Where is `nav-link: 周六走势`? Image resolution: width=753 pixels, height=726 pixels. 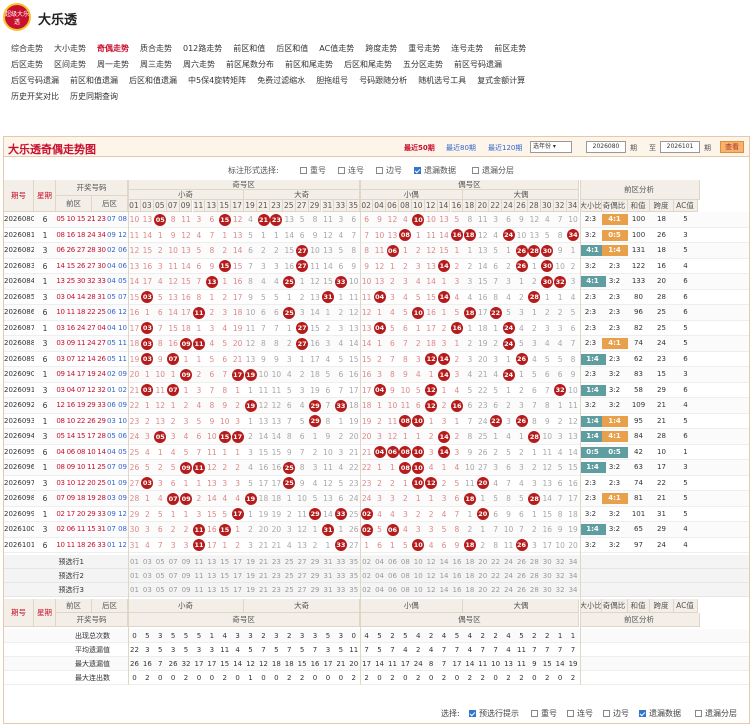 nav-link: 周六走势 is located at coordinates (193, 64).